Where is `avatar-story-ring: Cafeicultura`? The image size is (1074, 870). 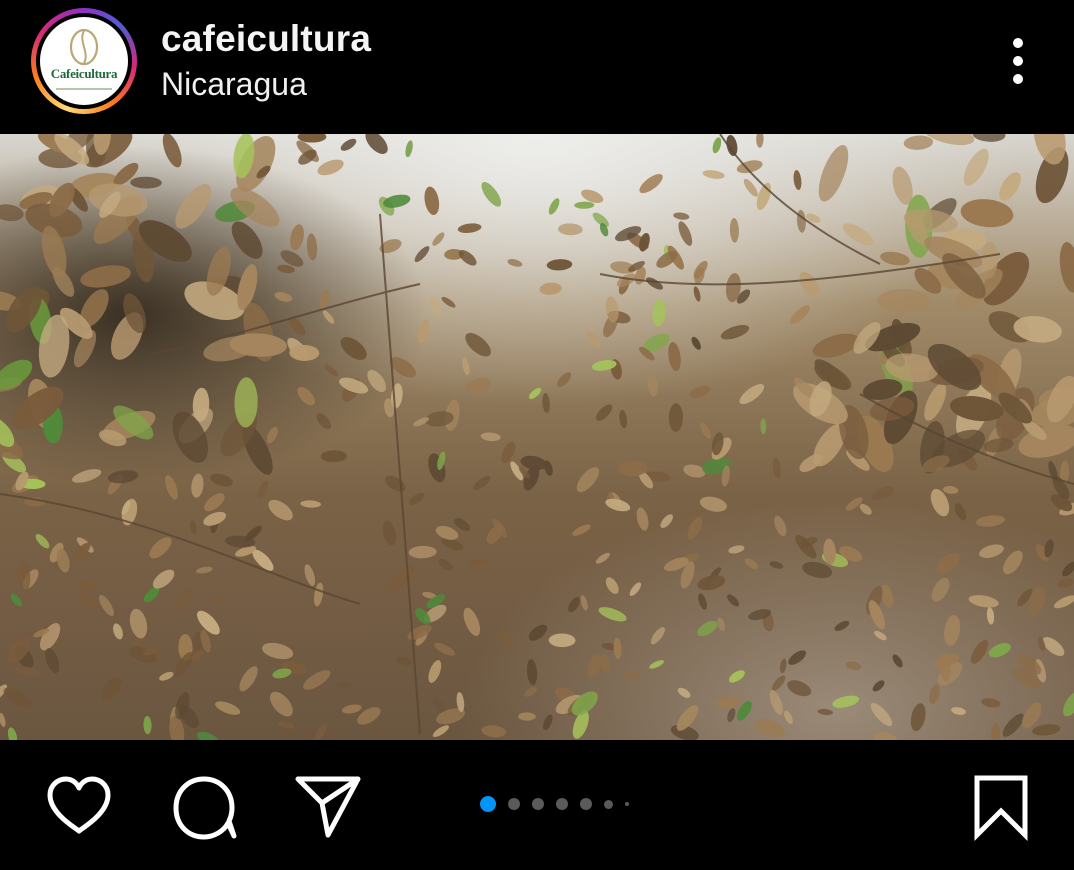 avatar-story-ring: Cafeicultura is located at coordinates (84, 61).